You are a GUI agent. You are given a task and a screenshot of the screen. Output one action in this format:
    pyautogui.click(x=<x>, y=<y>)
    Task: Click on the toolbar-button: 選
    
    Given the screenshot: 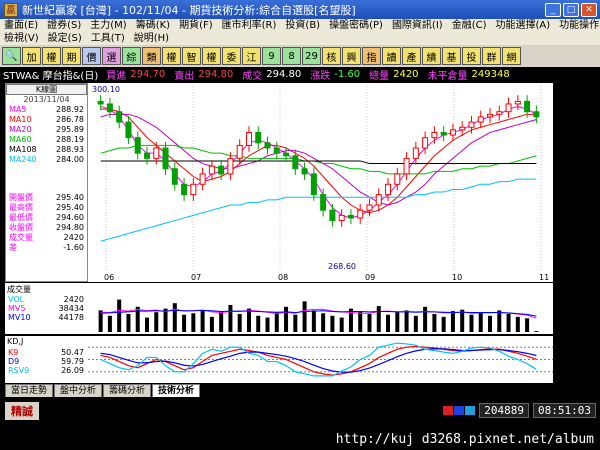 What is the action you would take?
    pyautogui.click(x=111, y=56)
    